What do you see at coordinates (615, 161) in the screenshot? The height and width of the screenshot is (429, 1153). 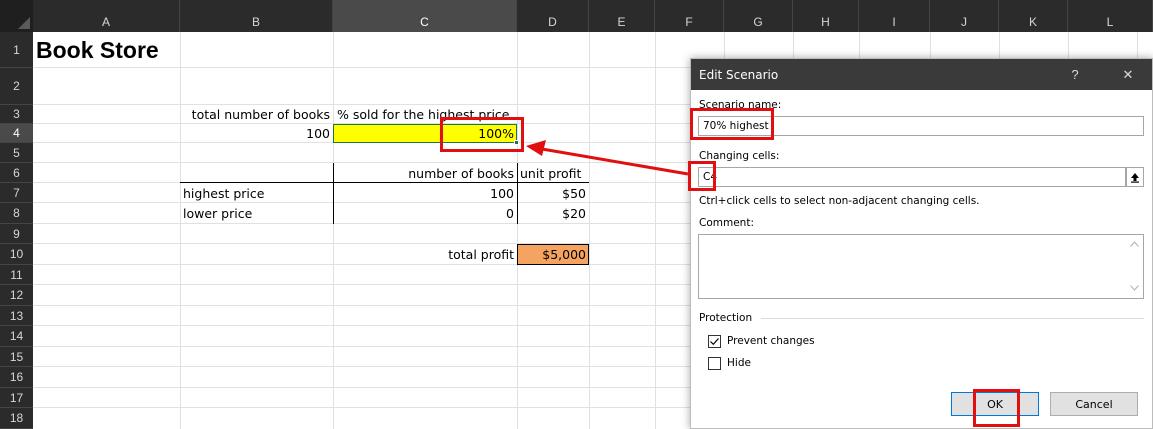 I see `annotation-arrow-line` at bounding box center [615, 161].